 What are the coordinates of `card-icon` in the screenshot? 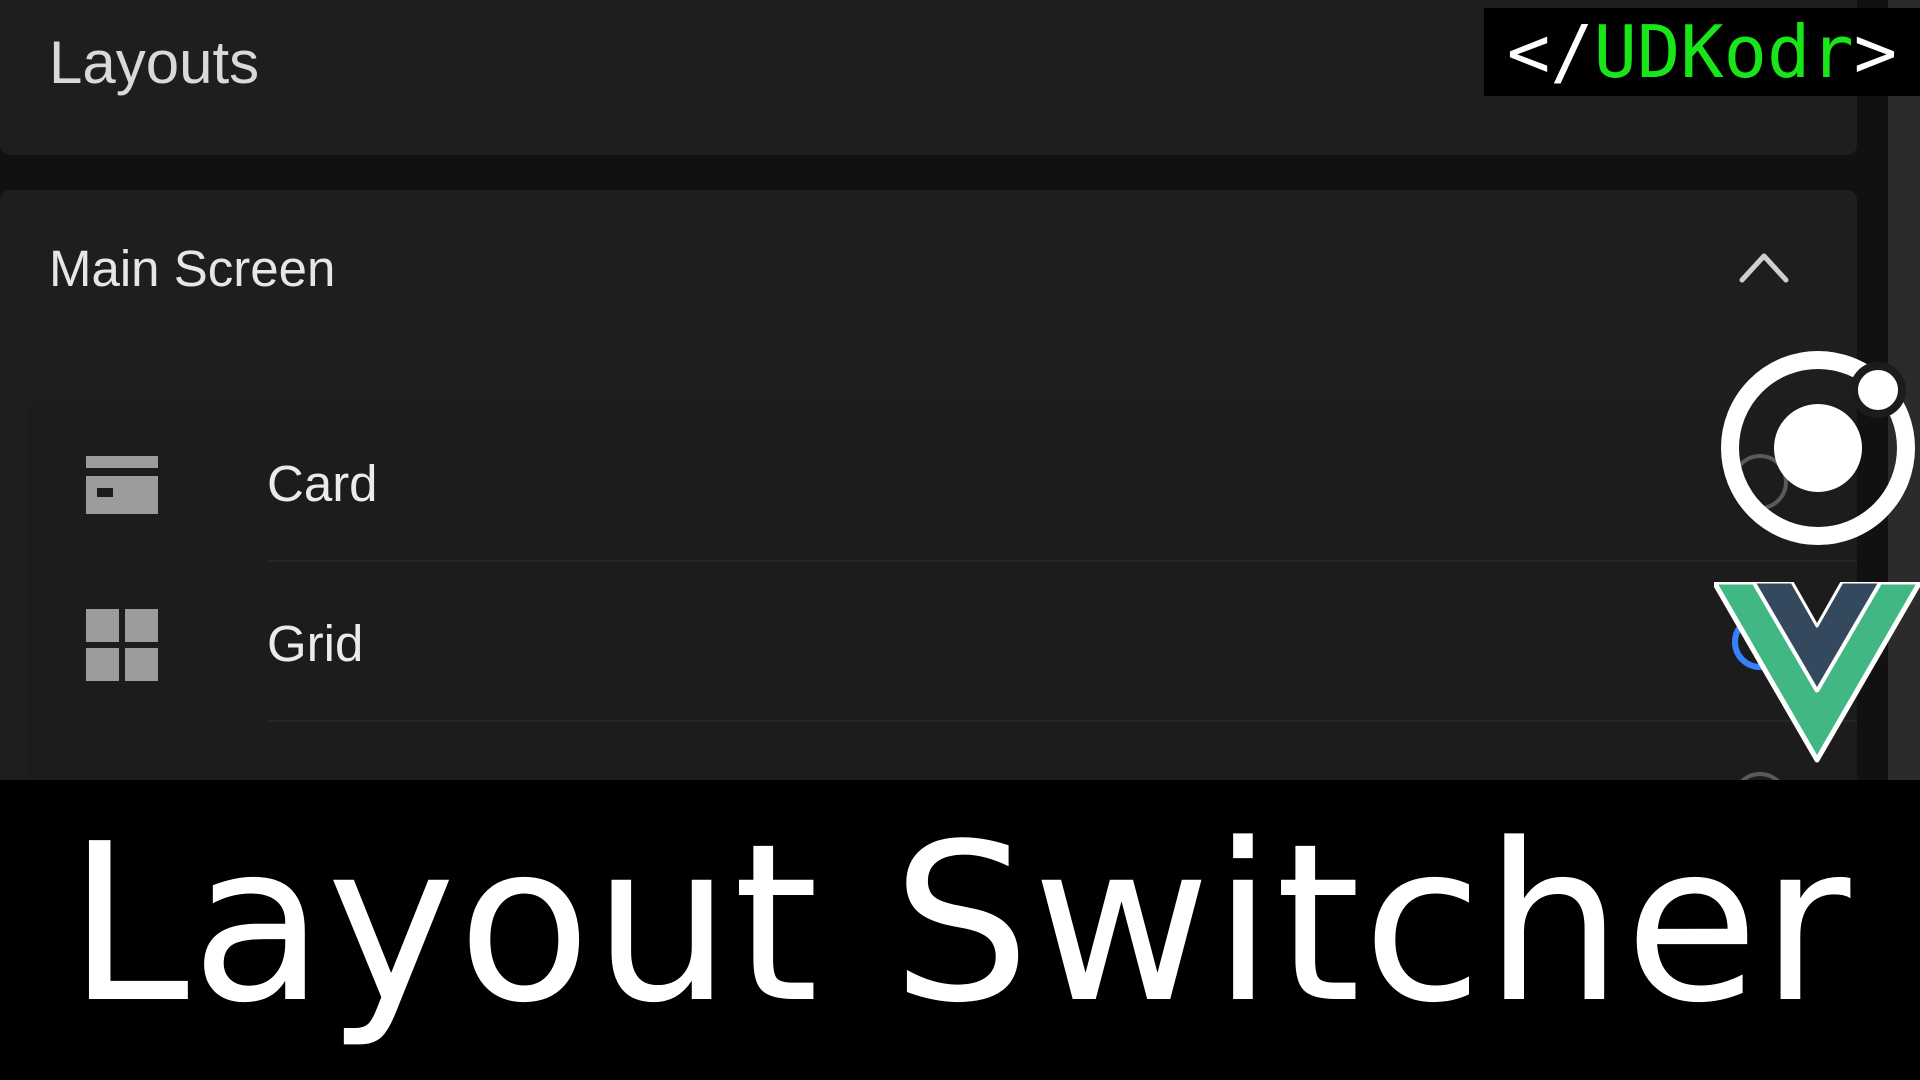 It's located at (122, 485).